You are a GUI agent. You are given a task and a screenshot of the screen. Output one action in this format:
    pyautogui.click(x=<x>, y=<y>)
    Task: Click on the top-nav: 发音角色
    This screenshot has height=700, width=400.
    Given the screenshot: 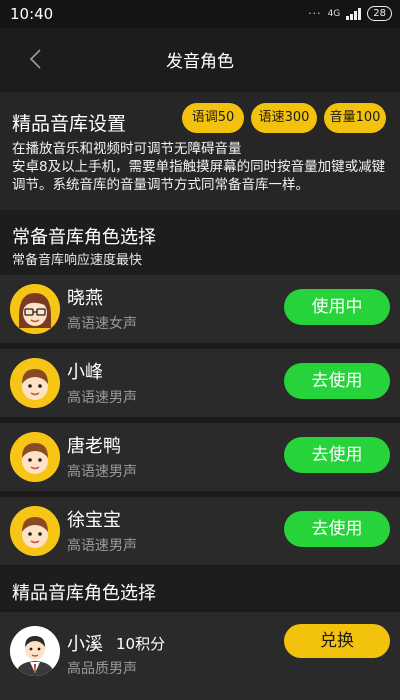 What is the action you would take?
    pyautogui.click(x=200, y=60)
    